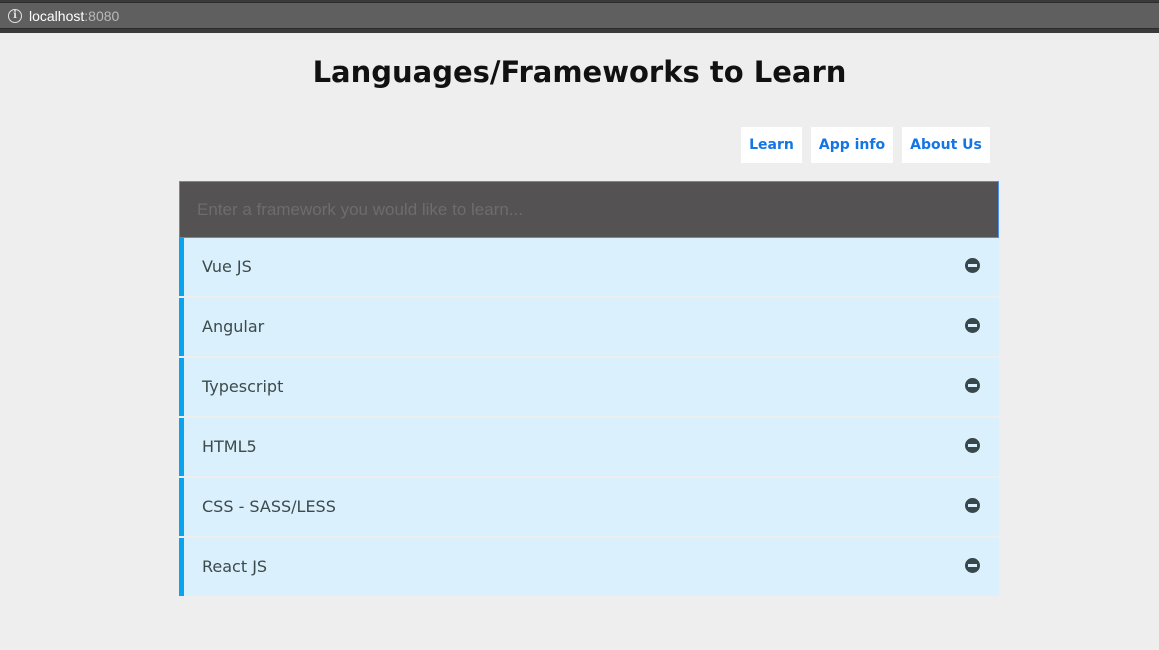 Image resolution: width=1159 pixels, height=650 pixels. Describe the element at coordinates (15, 16) in the screenshot. I see `info-icon: i` at that location.